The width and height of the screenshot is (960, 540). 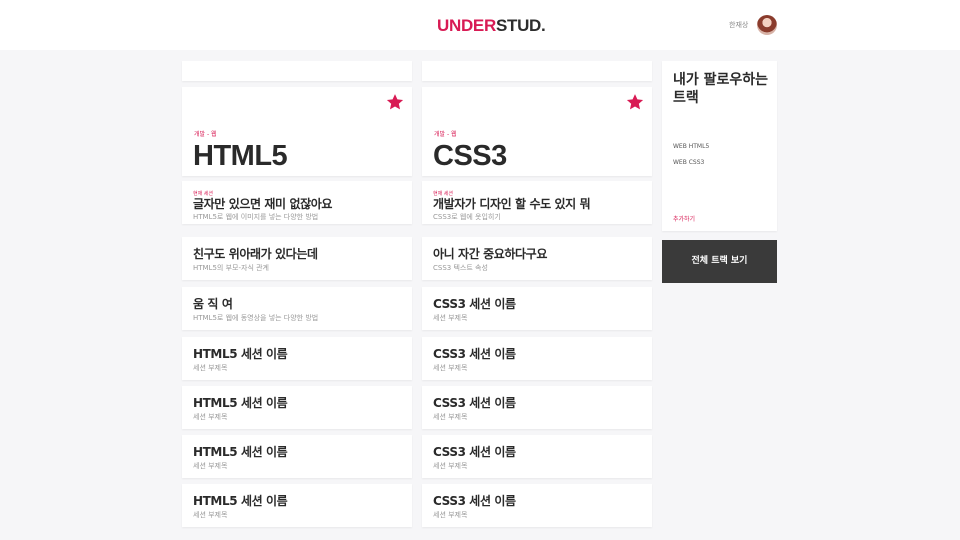 I want to click on session-title: 개발자가 디자인 할 수도 있지 뭐, so click(x=512, y=204).